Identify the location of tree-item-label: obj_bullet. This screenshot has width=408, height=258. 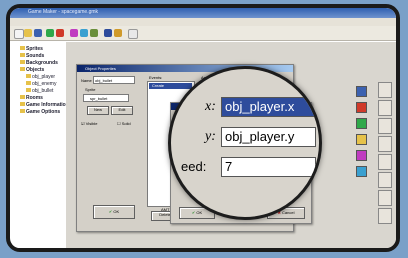
(43, 91).